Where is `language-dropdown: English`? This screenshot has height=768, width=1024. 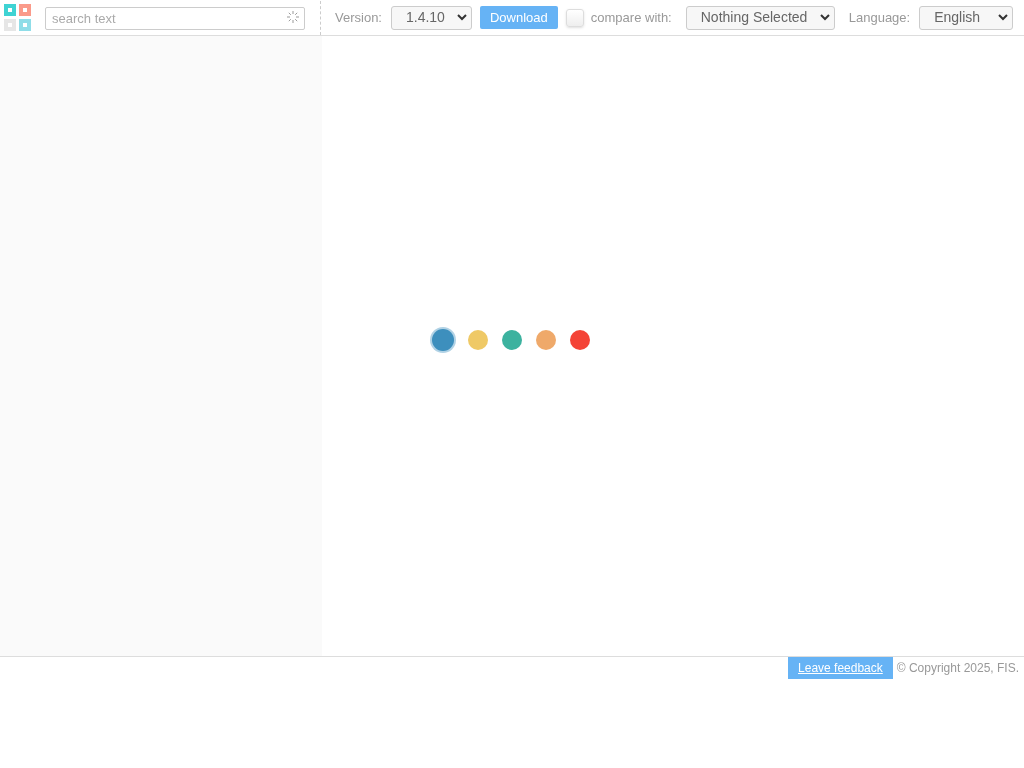 language-dropdown: English is located at coordinates (966, 17).